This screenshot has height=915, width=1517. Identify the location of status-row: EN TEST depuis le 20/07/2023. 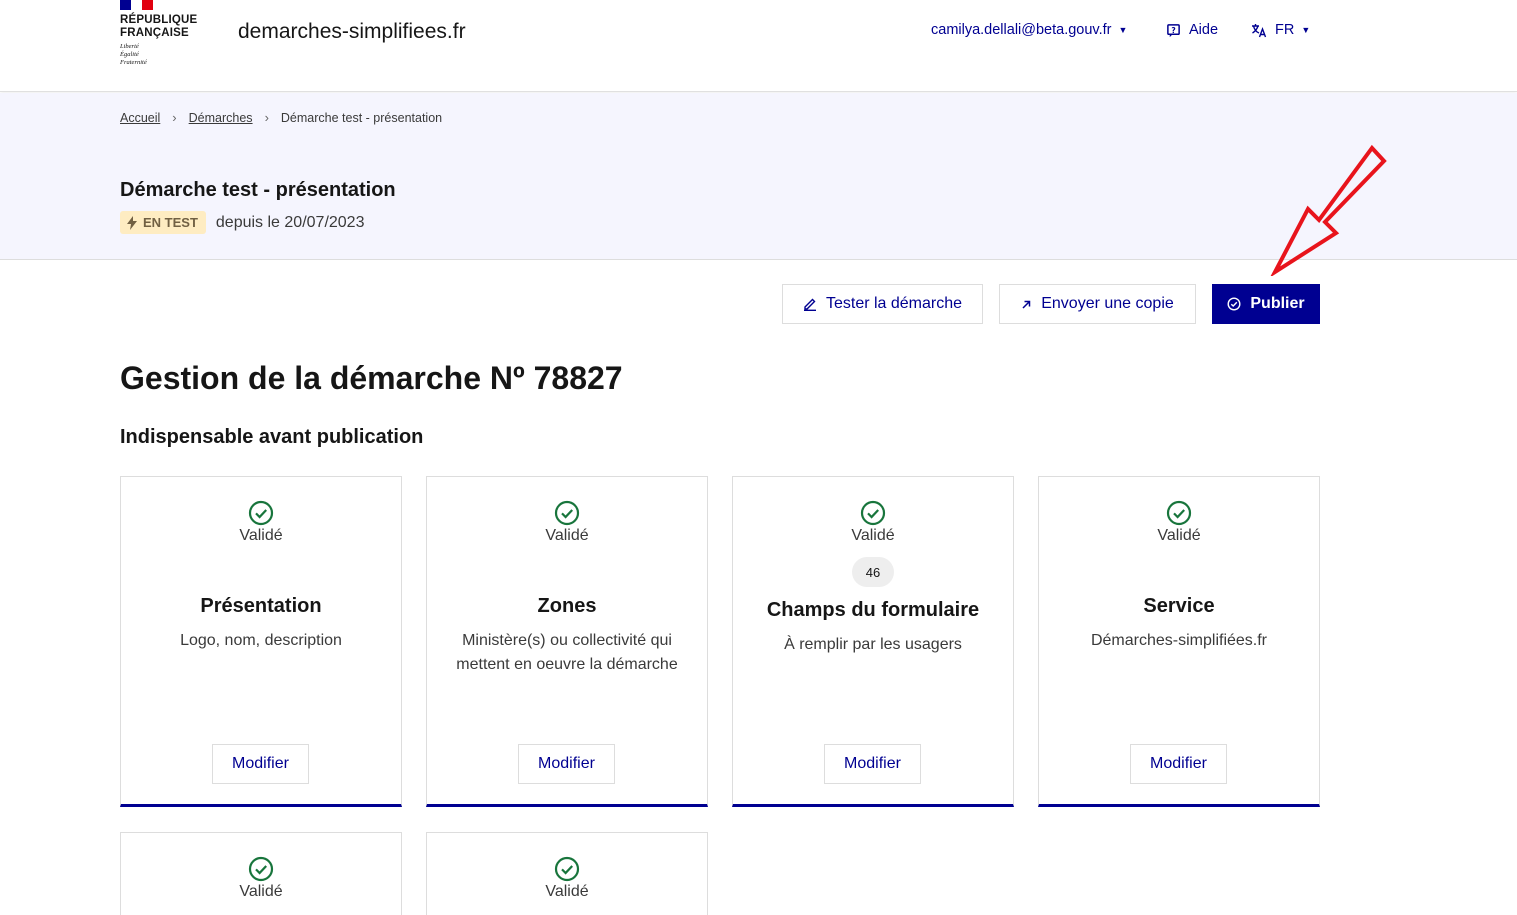
(242, 222).